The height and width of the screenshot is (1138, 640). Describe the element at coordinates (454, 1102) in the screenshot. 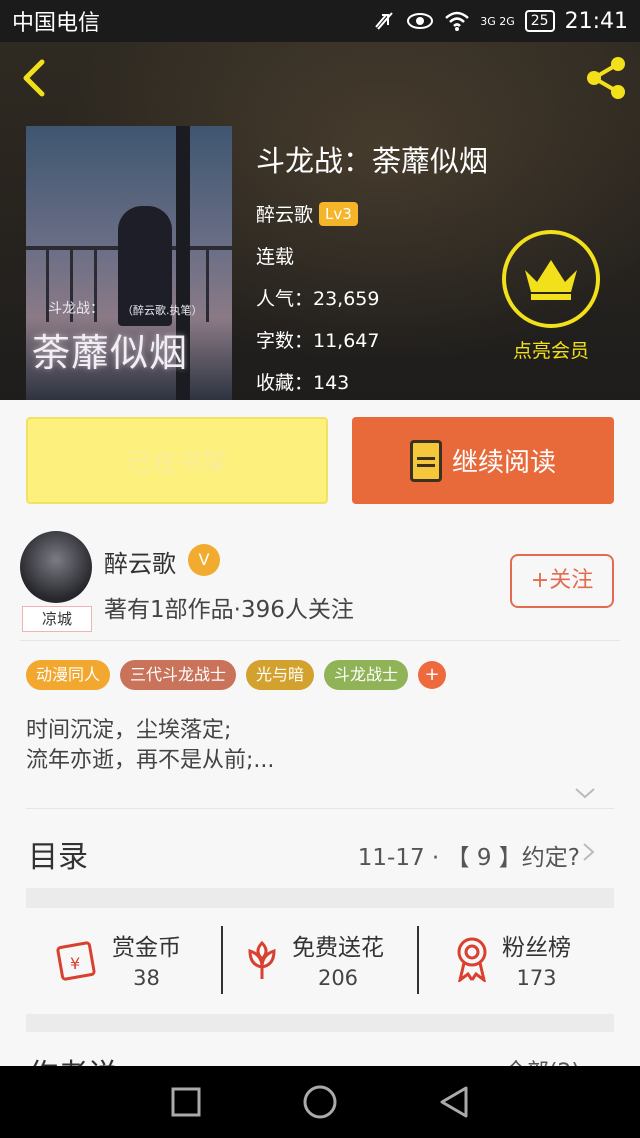

I see `back-nav-icon` at that location.